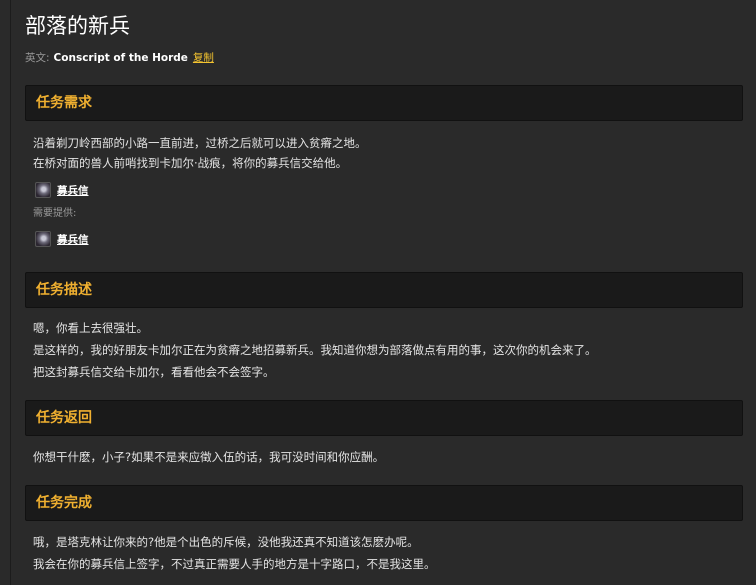  Describe the element at coordinates (203, 58) in the screenshot. I see `copy-link: 复制` at that location.